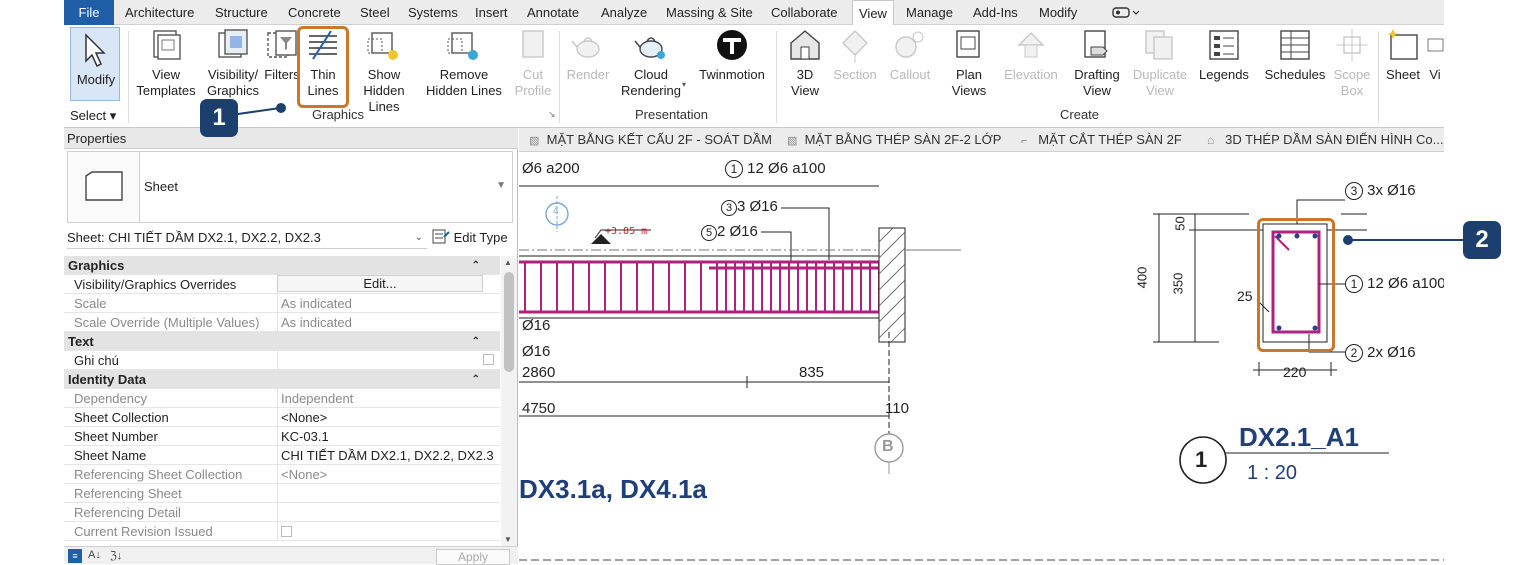  I want to click on apply-button: Apply, so click(473, 557).